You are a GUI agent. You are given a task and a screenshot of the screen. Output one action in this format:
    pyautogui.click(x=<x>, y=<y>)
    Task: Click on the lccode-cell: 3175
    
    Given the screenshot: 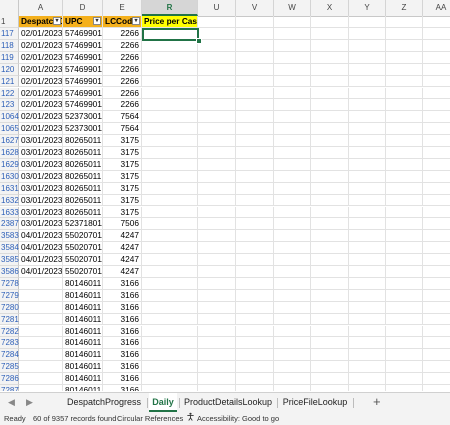 What is the action you would take?
    pyautogui.click(x=122, y=153)
    